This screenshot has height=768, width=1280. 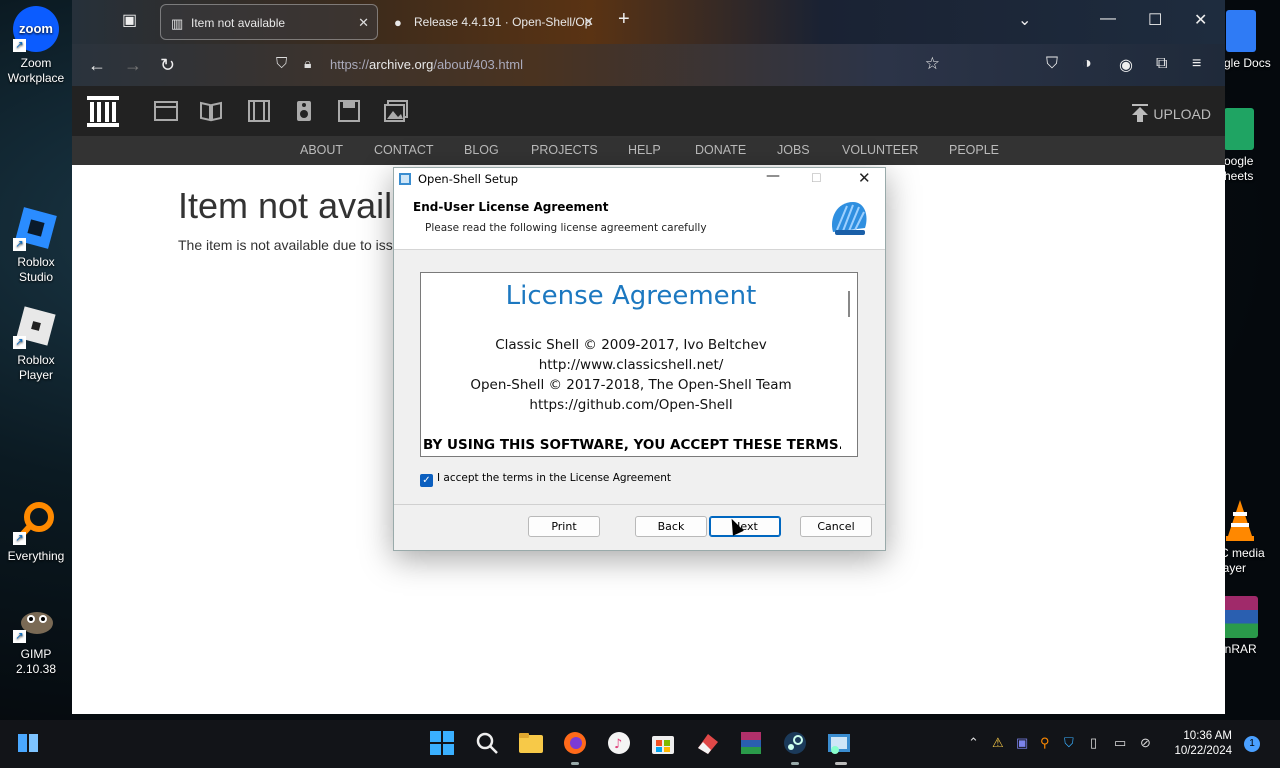 I want to click on web-icon, so click(x=166, y=111).